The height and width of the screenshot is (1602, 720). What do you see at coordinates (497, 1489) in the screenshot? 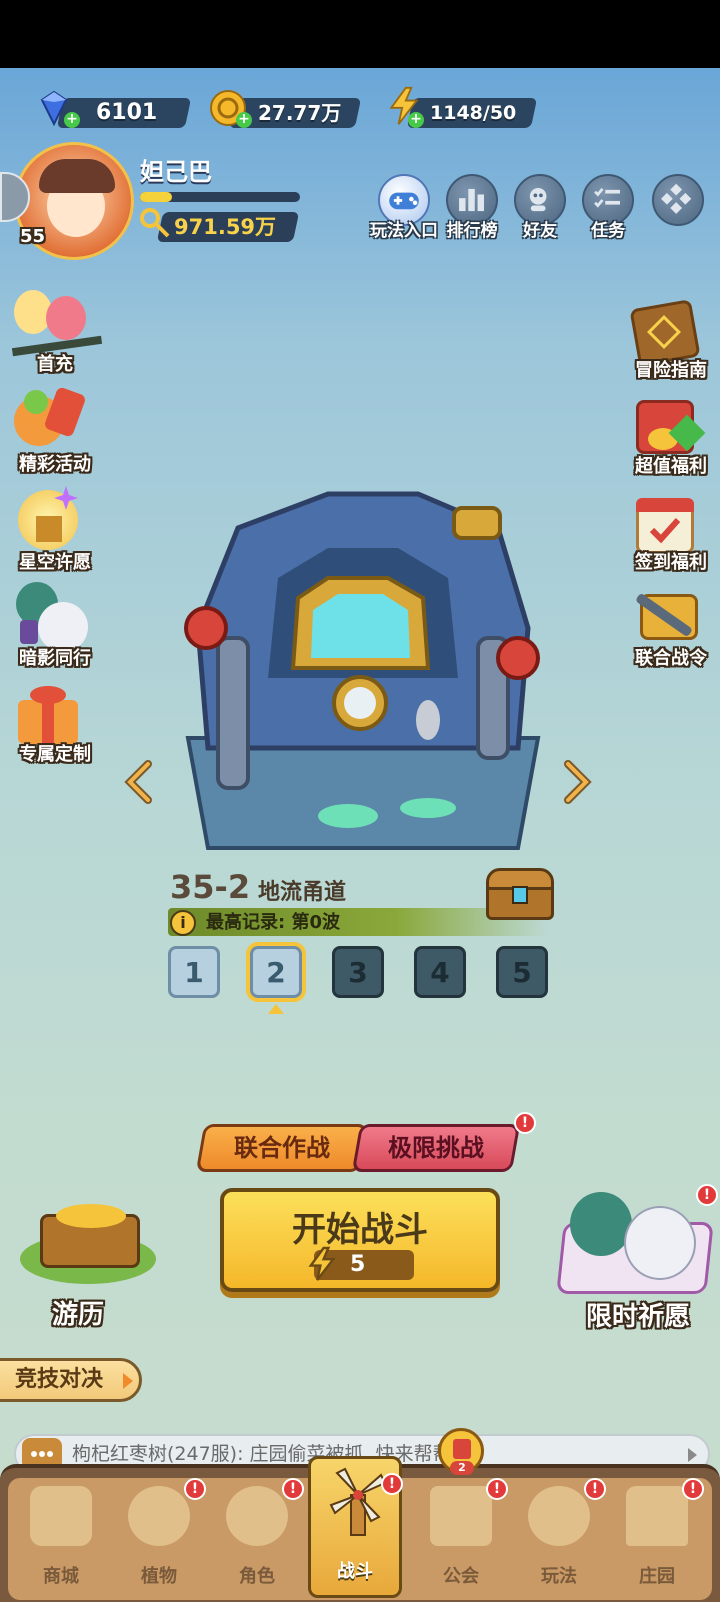
I see `guild-alert-badge: !` at bounding box center [497, 1489].